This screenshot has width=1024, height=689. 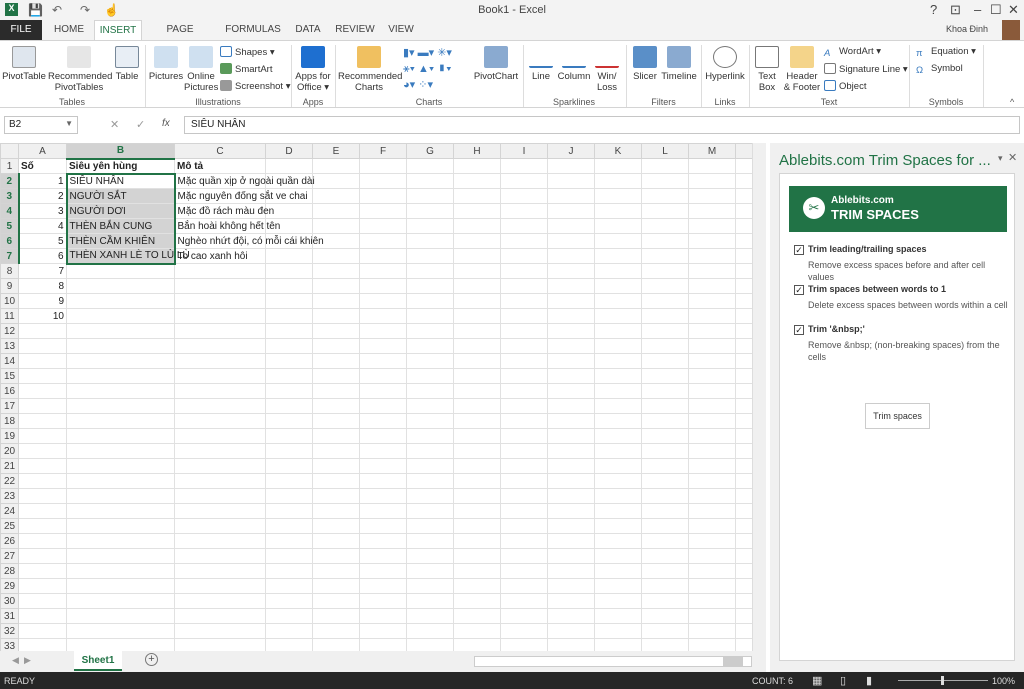 What do you see at coordinates (430, 151) in the screenshot?
I see `column-header-g: G` at bounding box center [430, 151].